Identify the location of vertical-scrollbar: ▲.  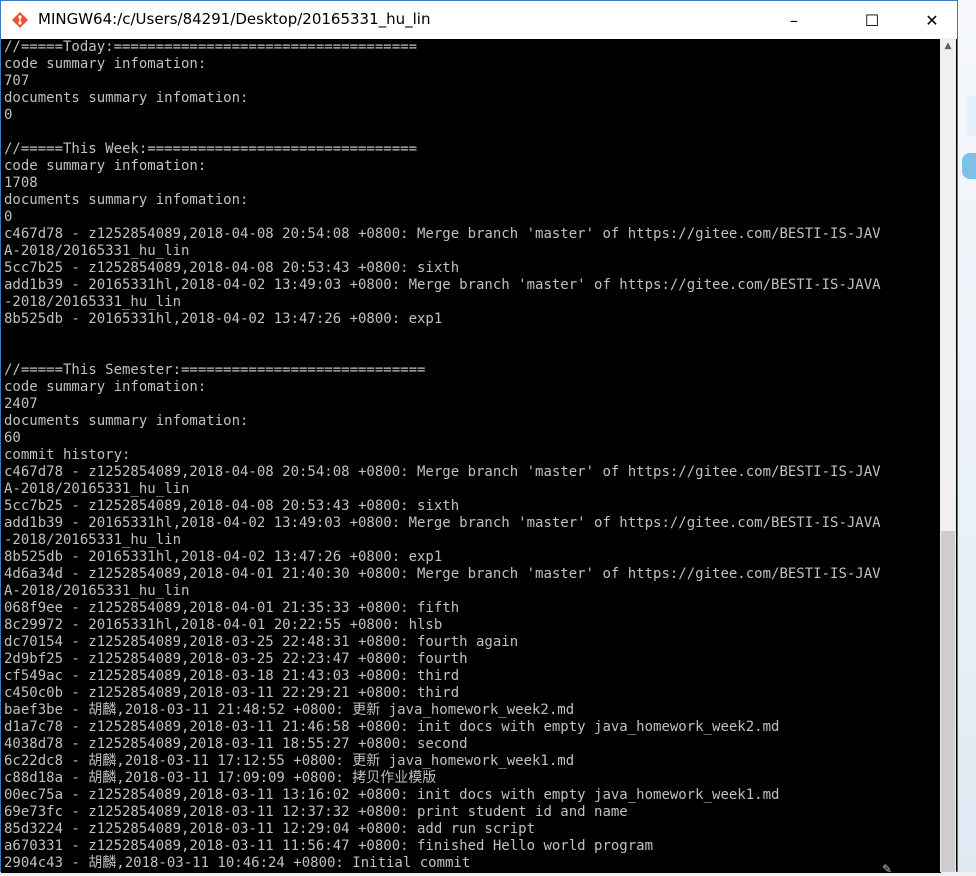
(948, 455).